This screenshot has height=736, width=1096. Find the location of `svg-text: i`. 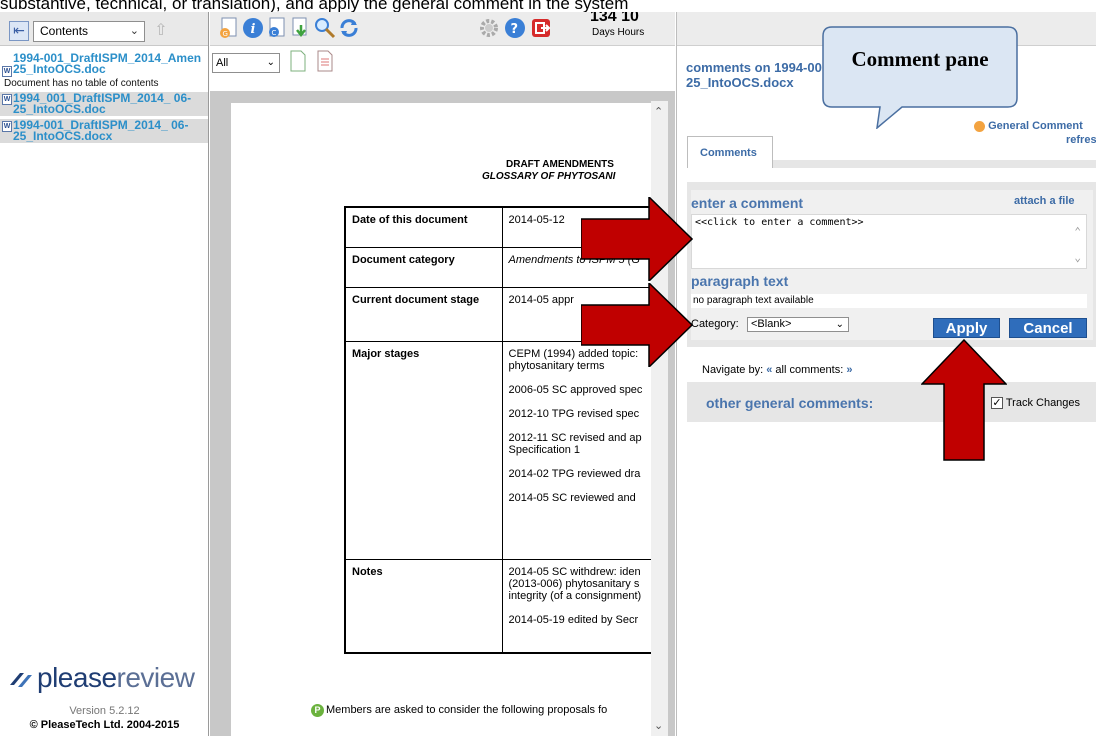

svg-text: i is located at coordinates (253, 29).